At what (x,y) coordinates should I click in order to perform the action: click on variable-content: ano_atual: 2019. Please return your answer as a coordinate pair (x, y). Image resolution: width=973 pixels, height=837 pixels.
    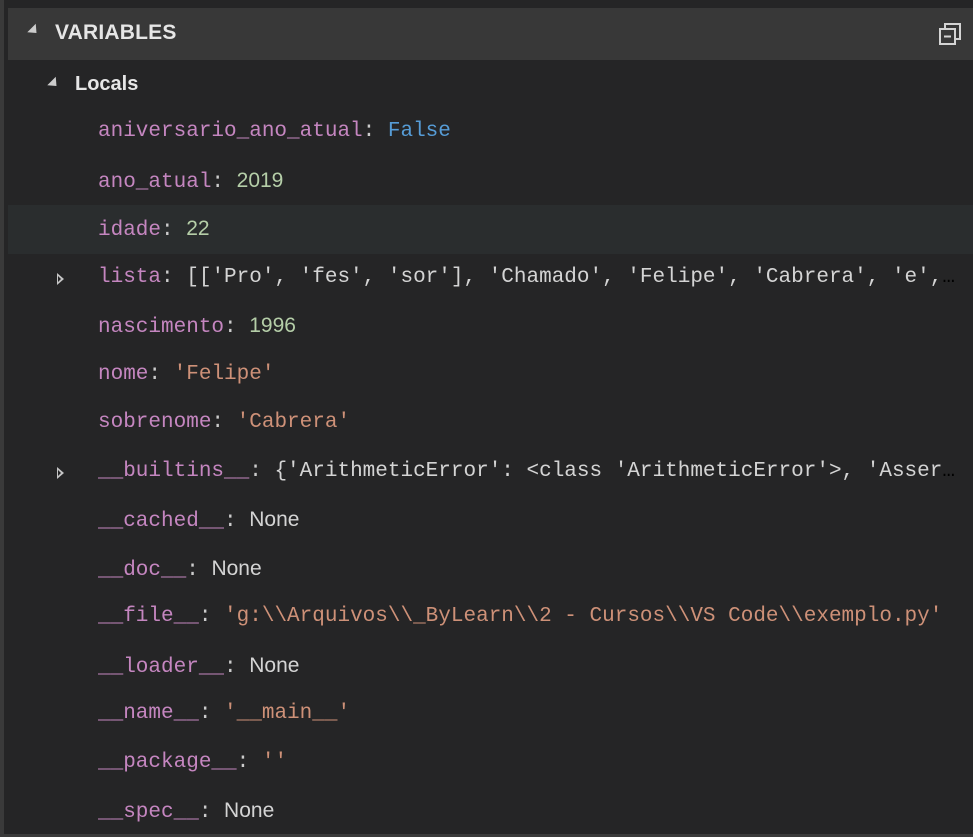
    Looking at the image, I should click on (532, 181).